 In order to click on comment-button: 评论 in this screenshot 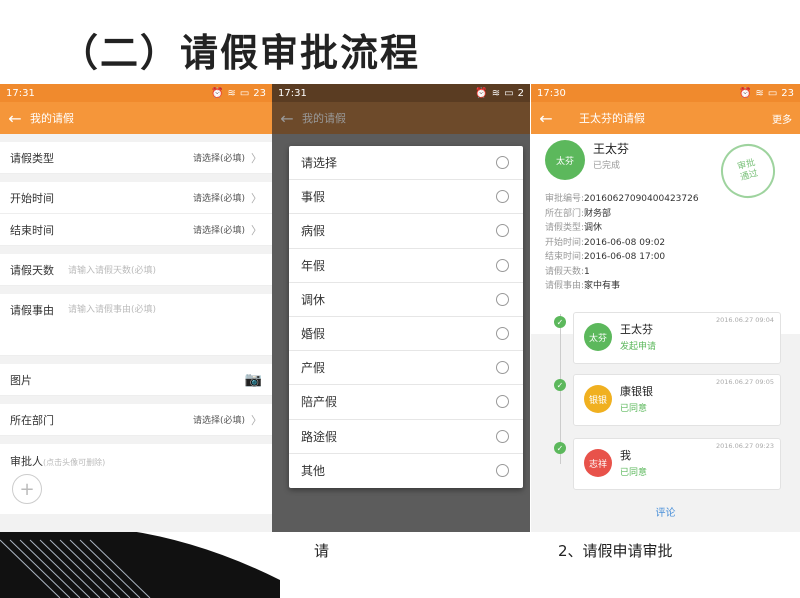, I will do `click(665, 511)`.